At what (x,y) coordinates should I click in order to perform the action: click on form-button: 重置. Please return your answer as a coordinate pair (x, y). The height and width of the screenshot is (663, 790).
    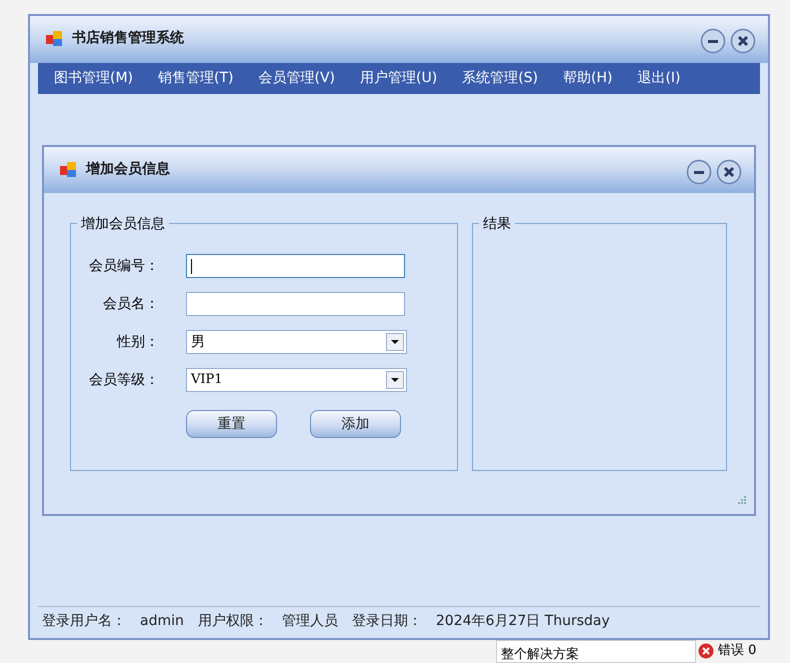
    Looking at the image, I should click on (231, 424).